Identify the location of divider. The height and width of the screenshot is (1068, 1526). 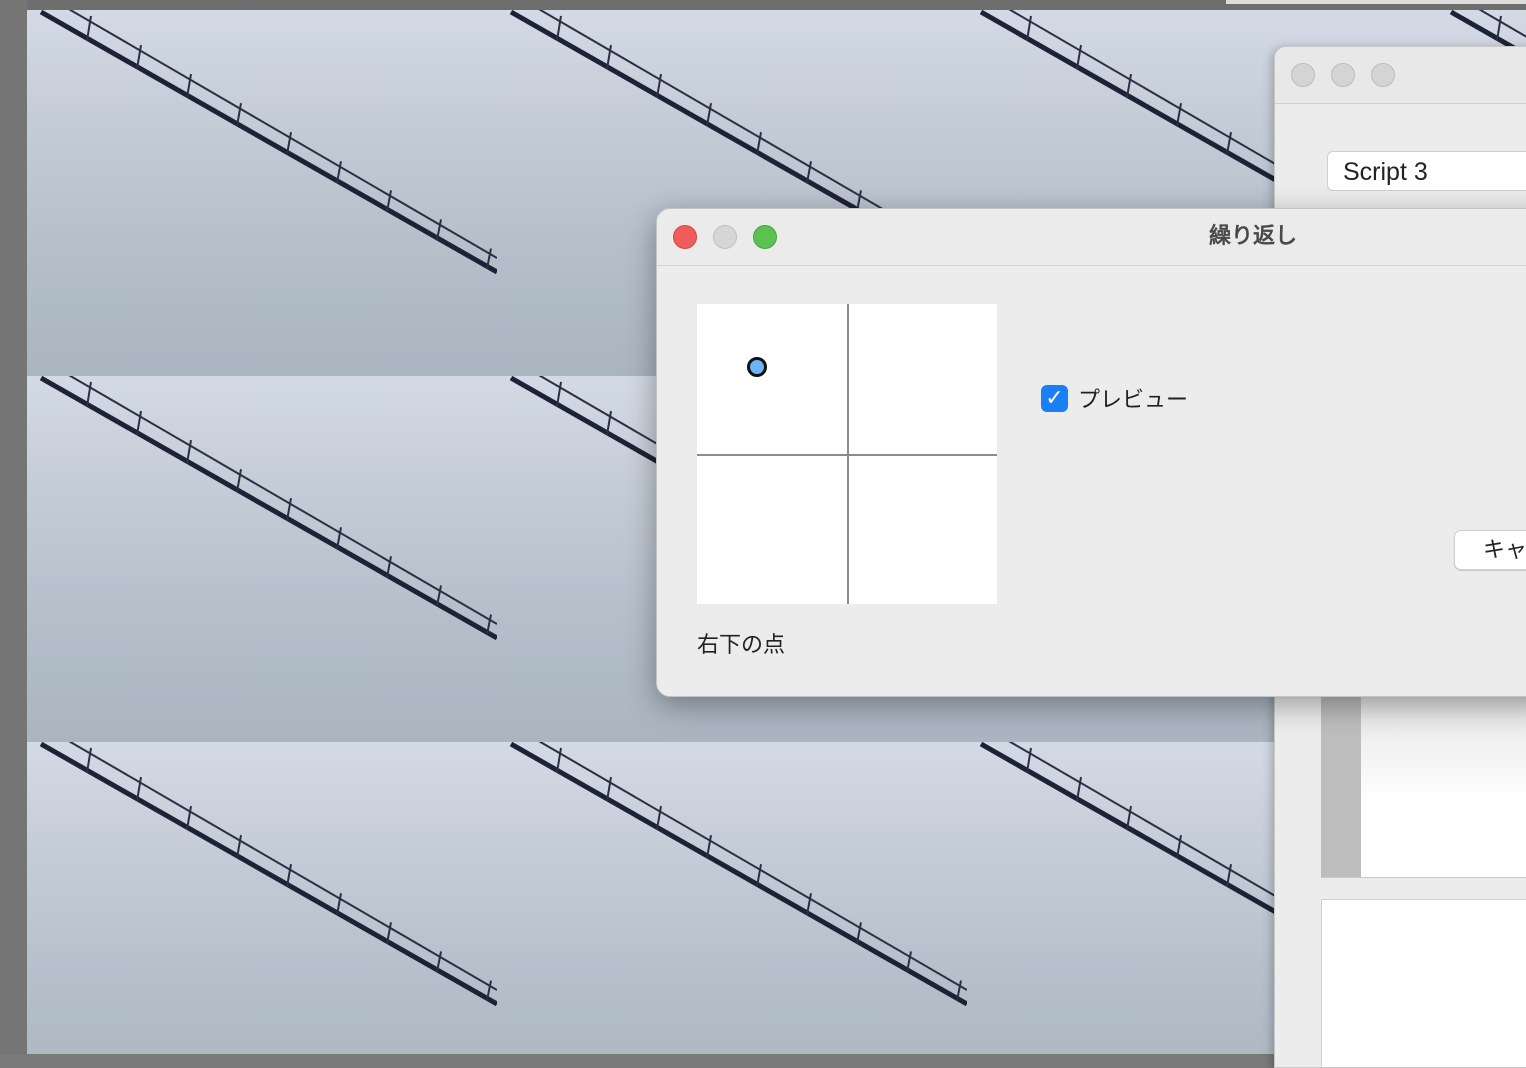
(1423, 877).